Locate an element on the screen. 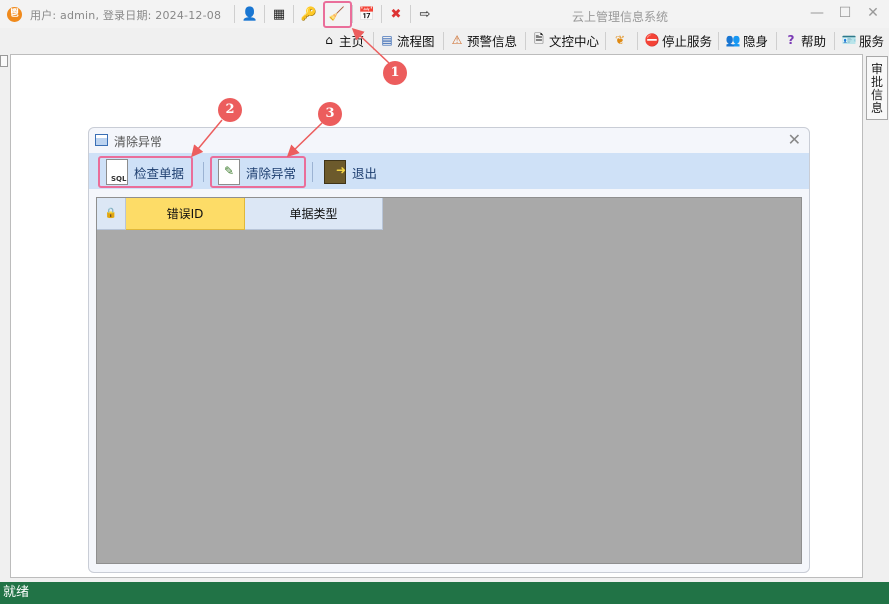  callout-2: 2 is located at coordinates (230, 110).